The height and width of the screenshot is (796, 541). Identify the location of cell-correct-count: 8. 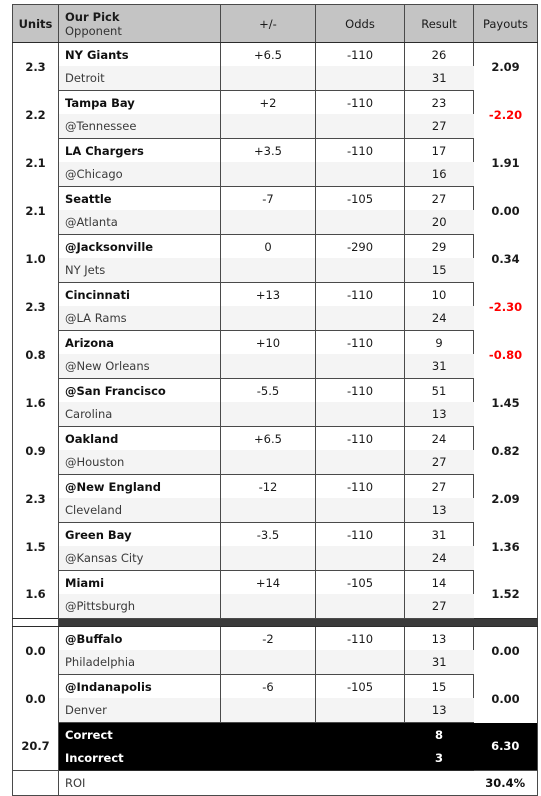
(439, 734).